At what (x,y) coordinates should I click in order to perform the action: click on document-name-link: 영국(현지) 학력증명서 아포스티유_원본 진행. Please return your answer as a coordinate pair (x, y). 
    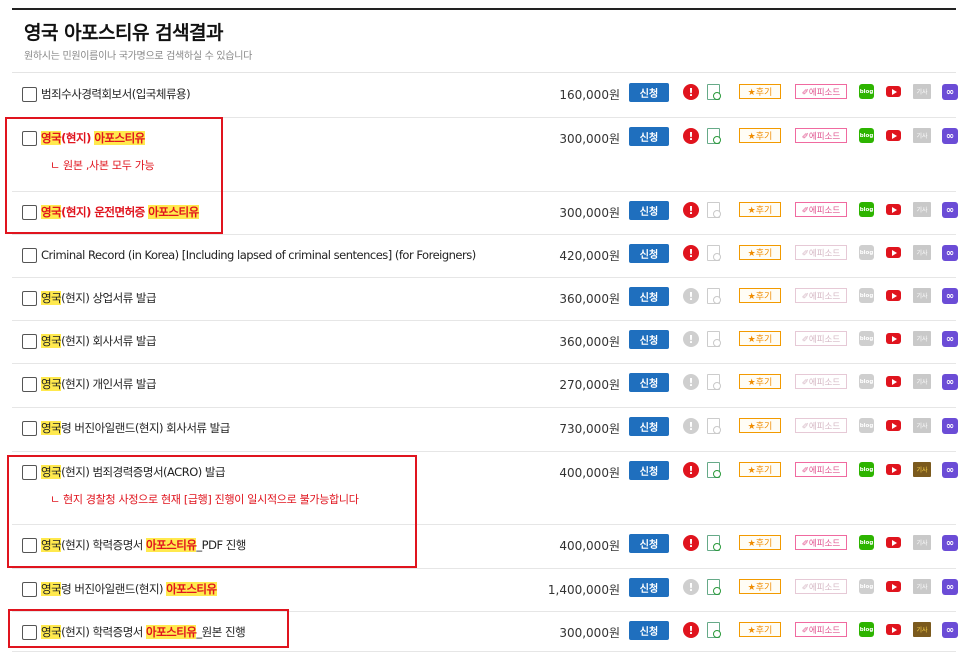
    Looking at the image, I should click on (143, 632).